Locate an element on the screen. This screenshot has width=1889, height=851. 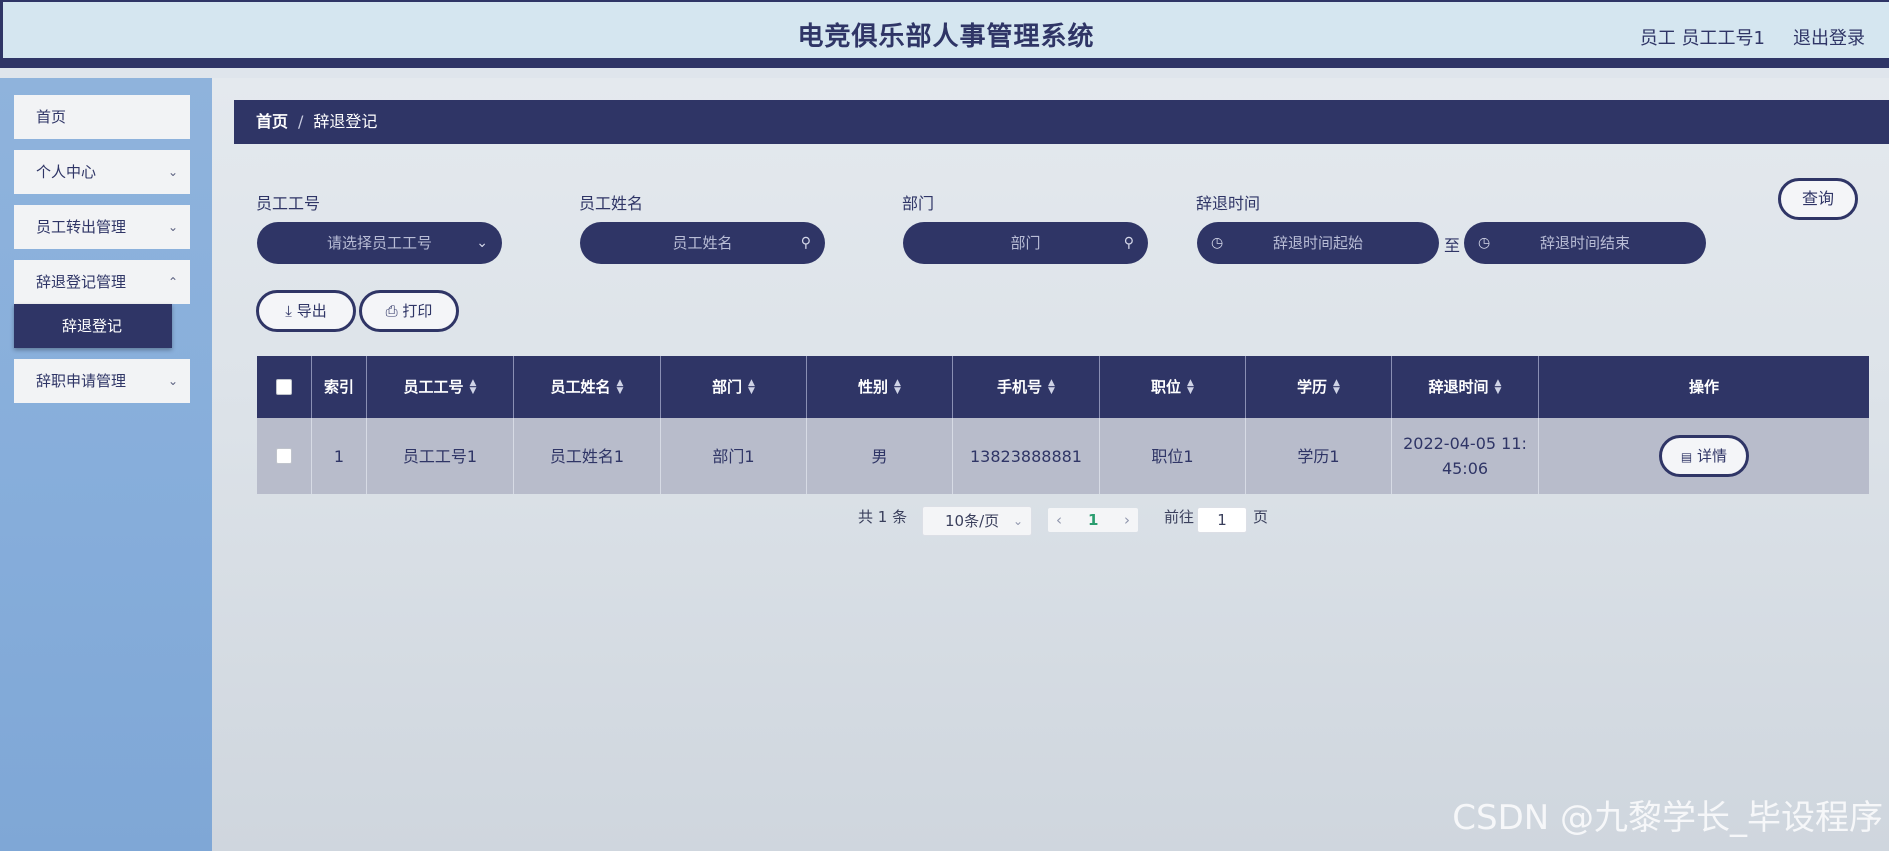
header-emp-name: 员工姓名 ▲ ▼ is located at coordinates (587, 387).